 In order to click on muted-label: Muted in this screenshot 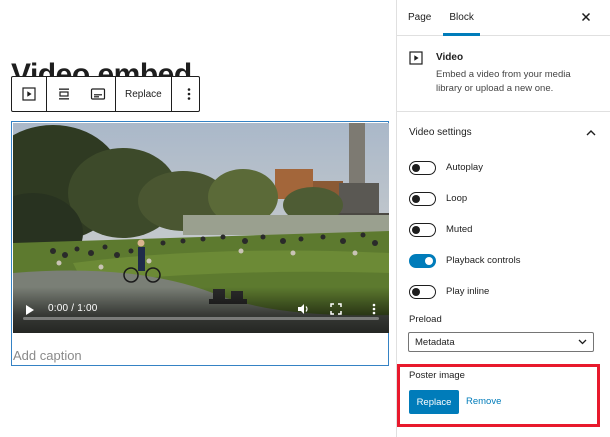, I will do `click(459, 229)`.